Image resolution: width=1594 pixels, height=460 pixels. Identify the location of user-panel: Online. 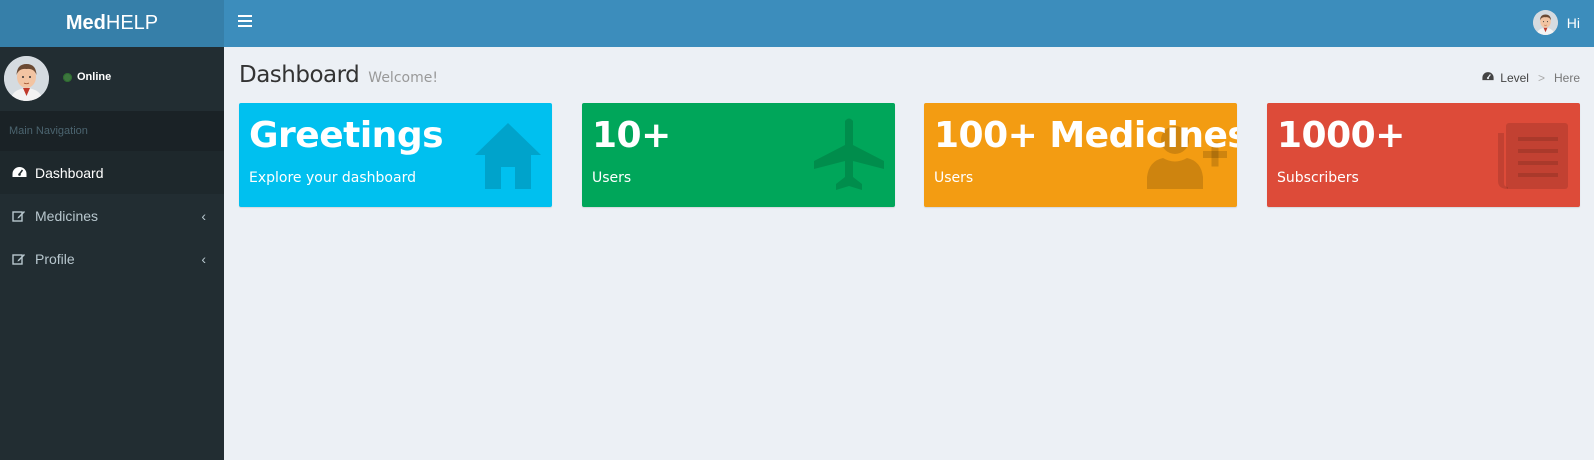
(112, 79).